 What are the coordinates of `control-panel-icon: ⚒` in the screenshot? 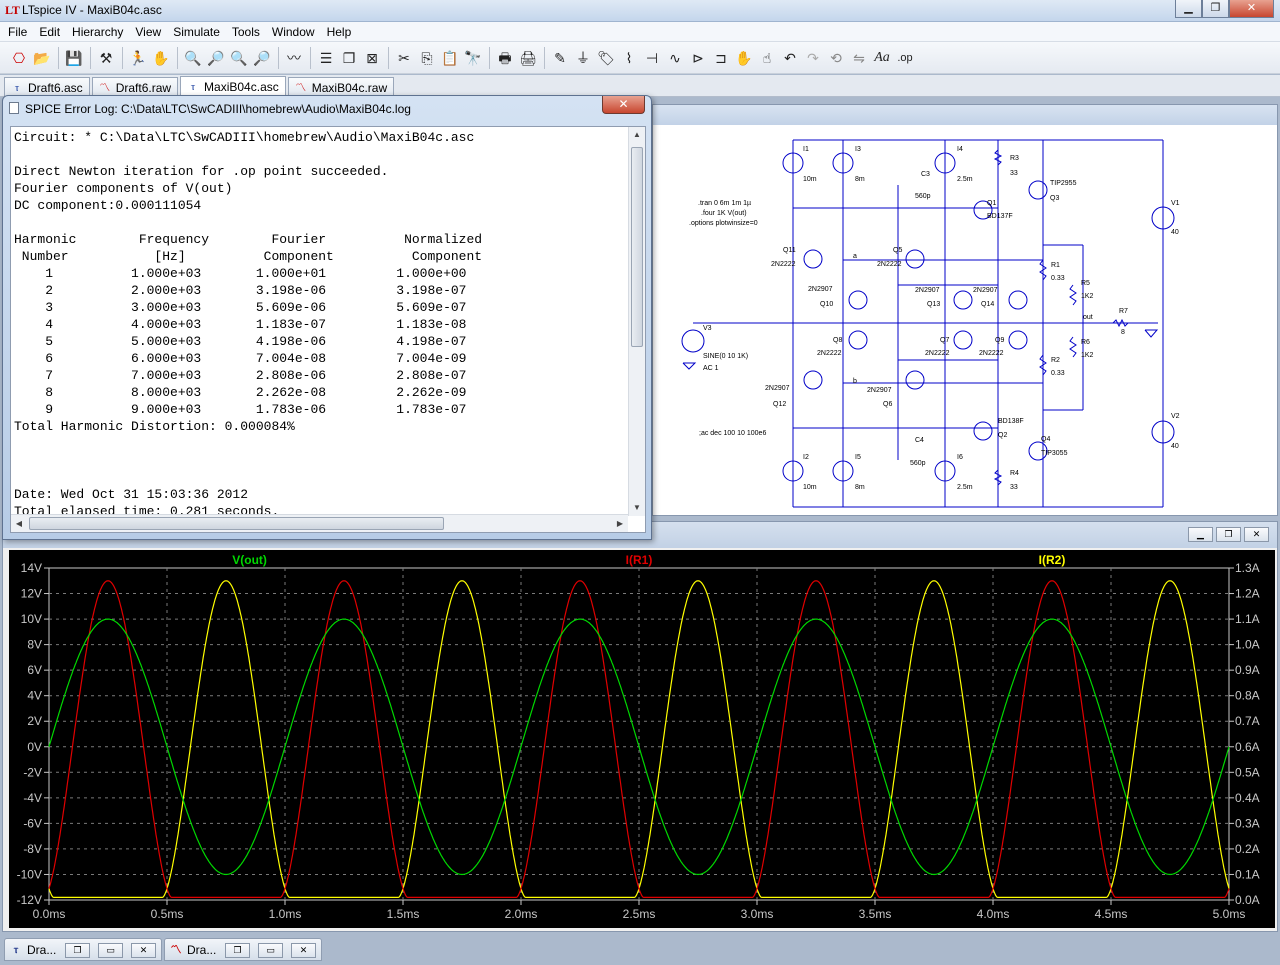 It's located at (106, 58).